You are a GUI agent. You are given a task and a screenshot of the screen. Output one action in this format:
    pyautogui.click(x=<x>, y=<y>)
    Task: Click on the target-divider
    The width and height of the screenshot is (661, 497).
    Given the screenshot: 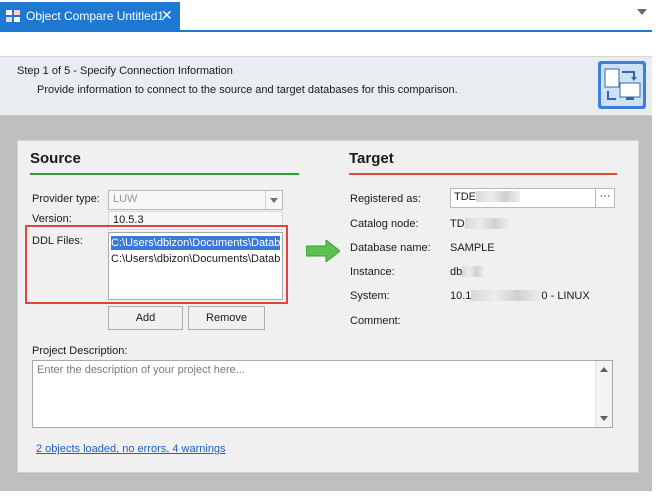 What is the action you would take?
    pyautogui.click(x=483, y=174)
    